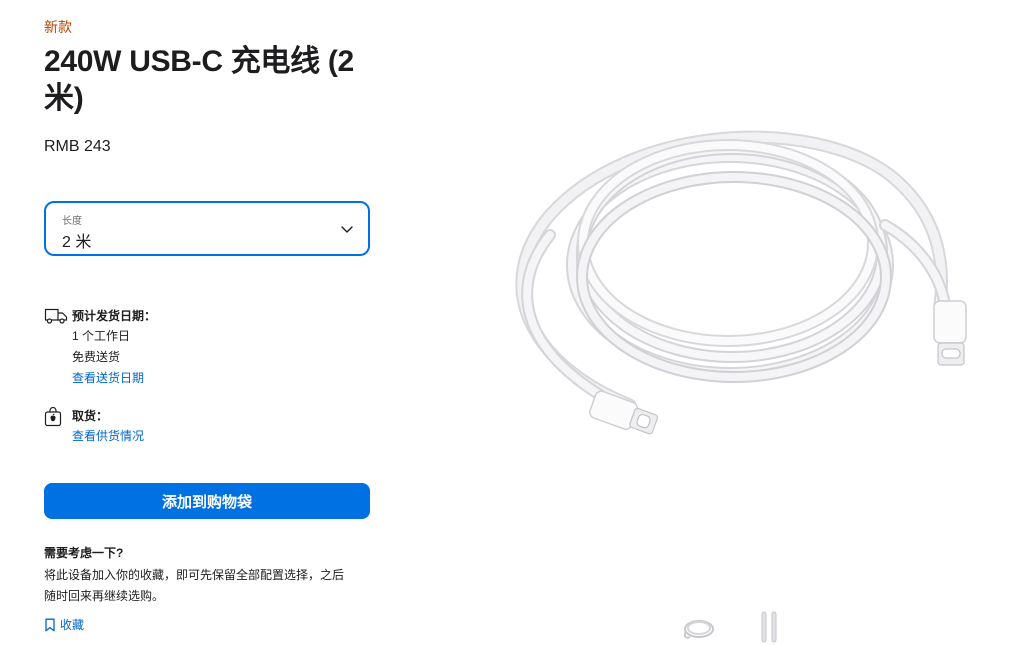  What do you see at coordinates (734, 627) in the screenshot?
I see `image-thumbnails` at bounding box center [734, 627].